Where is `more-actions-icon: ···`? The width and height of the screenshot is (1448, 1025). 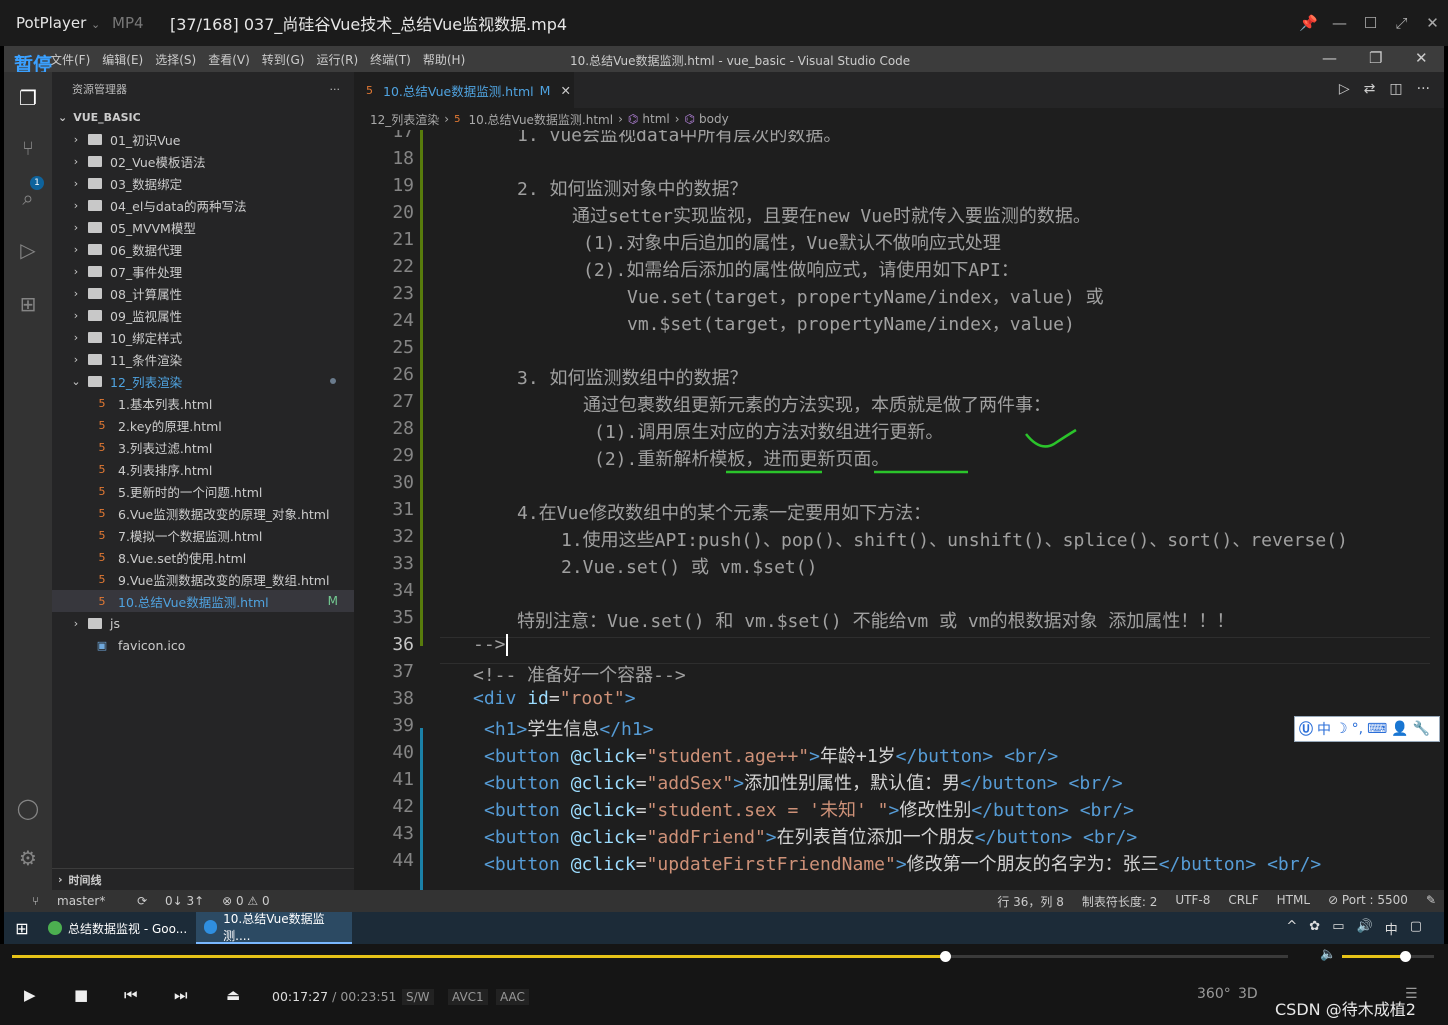
more-actions-icon: ··· is located at coordinates (1423, 89).